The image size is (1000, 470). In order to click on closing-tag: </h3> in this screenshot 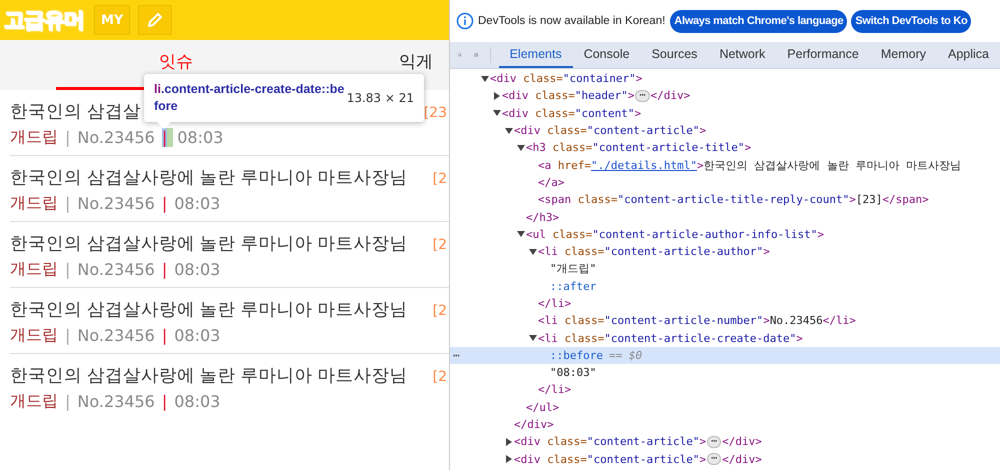, I will do `click(543, 217)`.